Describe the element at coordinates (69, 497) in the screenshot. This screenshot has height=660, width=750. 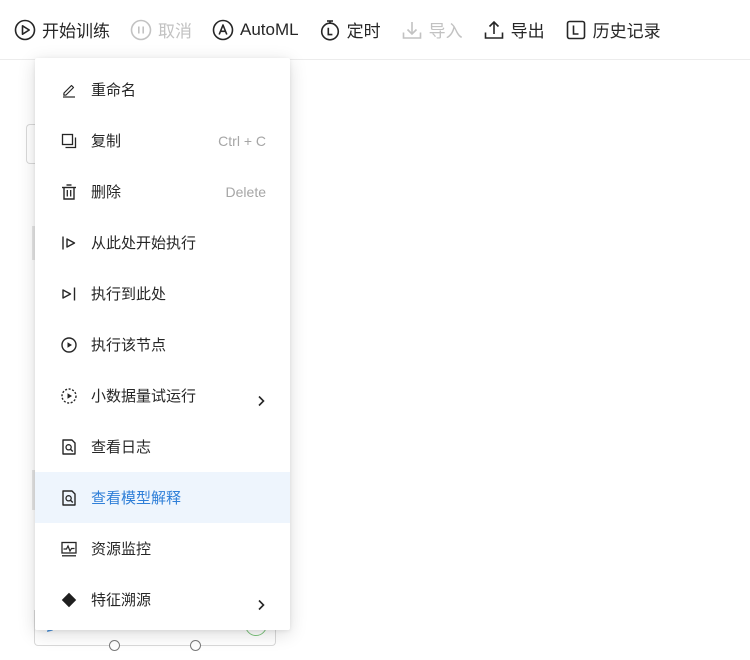
I see `model-search-icon` at that location.